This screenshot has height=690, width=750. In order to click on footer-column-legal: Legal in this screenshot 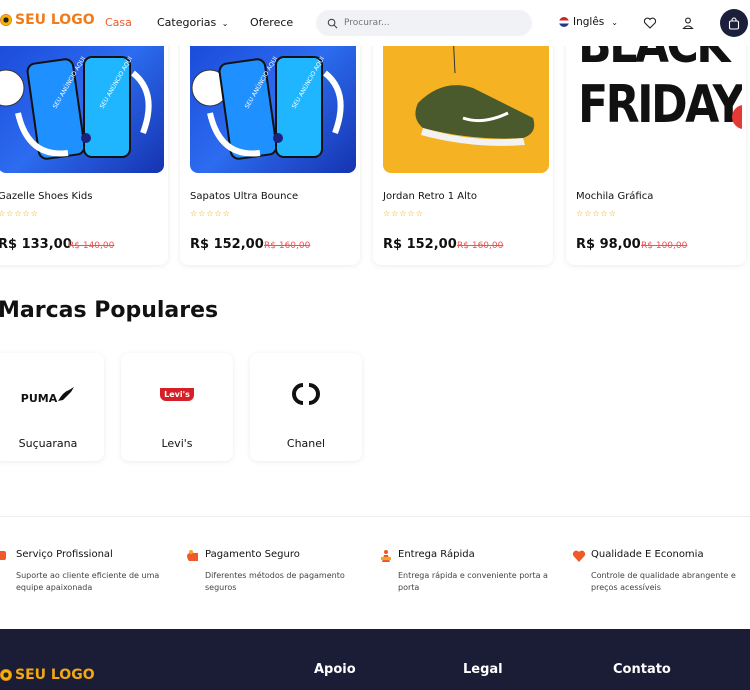, I will do `click(483, 669)`.